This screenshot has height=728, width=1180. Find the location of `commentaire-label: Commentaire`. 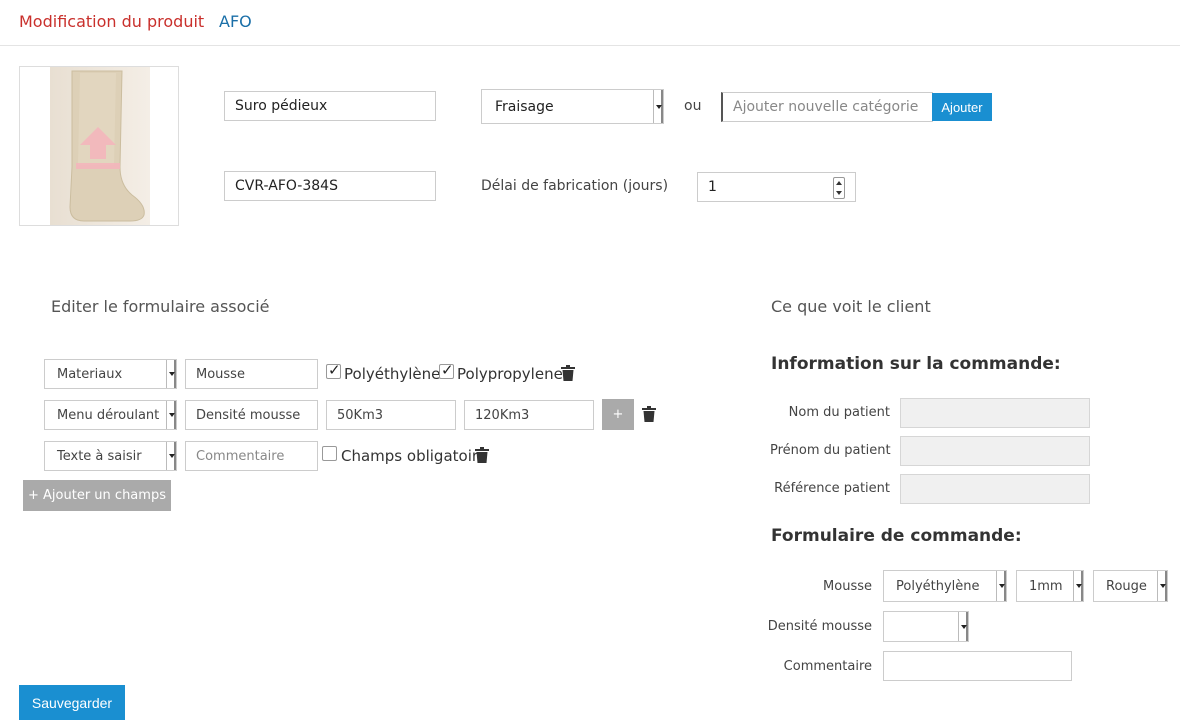

commentaire-label: Commentaire is located at coordinates (827, 666).